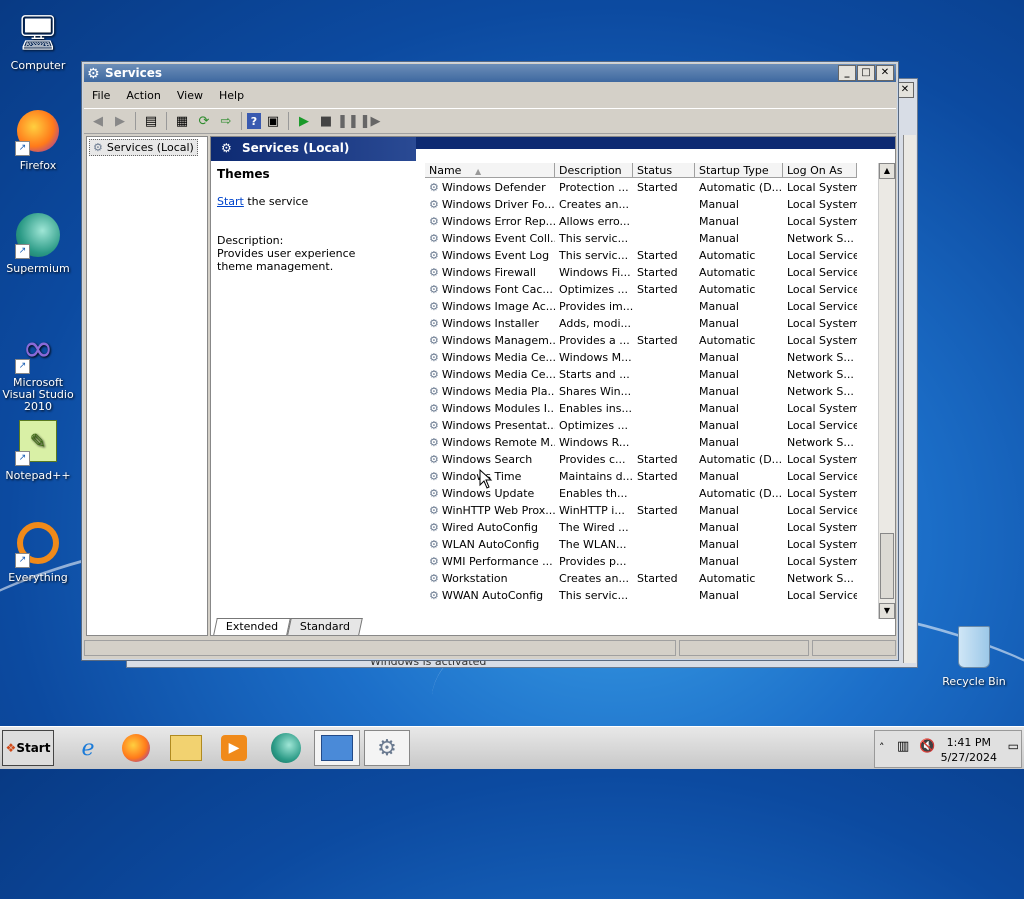  I want to click on title-bar: ⚙ Services _ □ ✕, so click(490, 73).